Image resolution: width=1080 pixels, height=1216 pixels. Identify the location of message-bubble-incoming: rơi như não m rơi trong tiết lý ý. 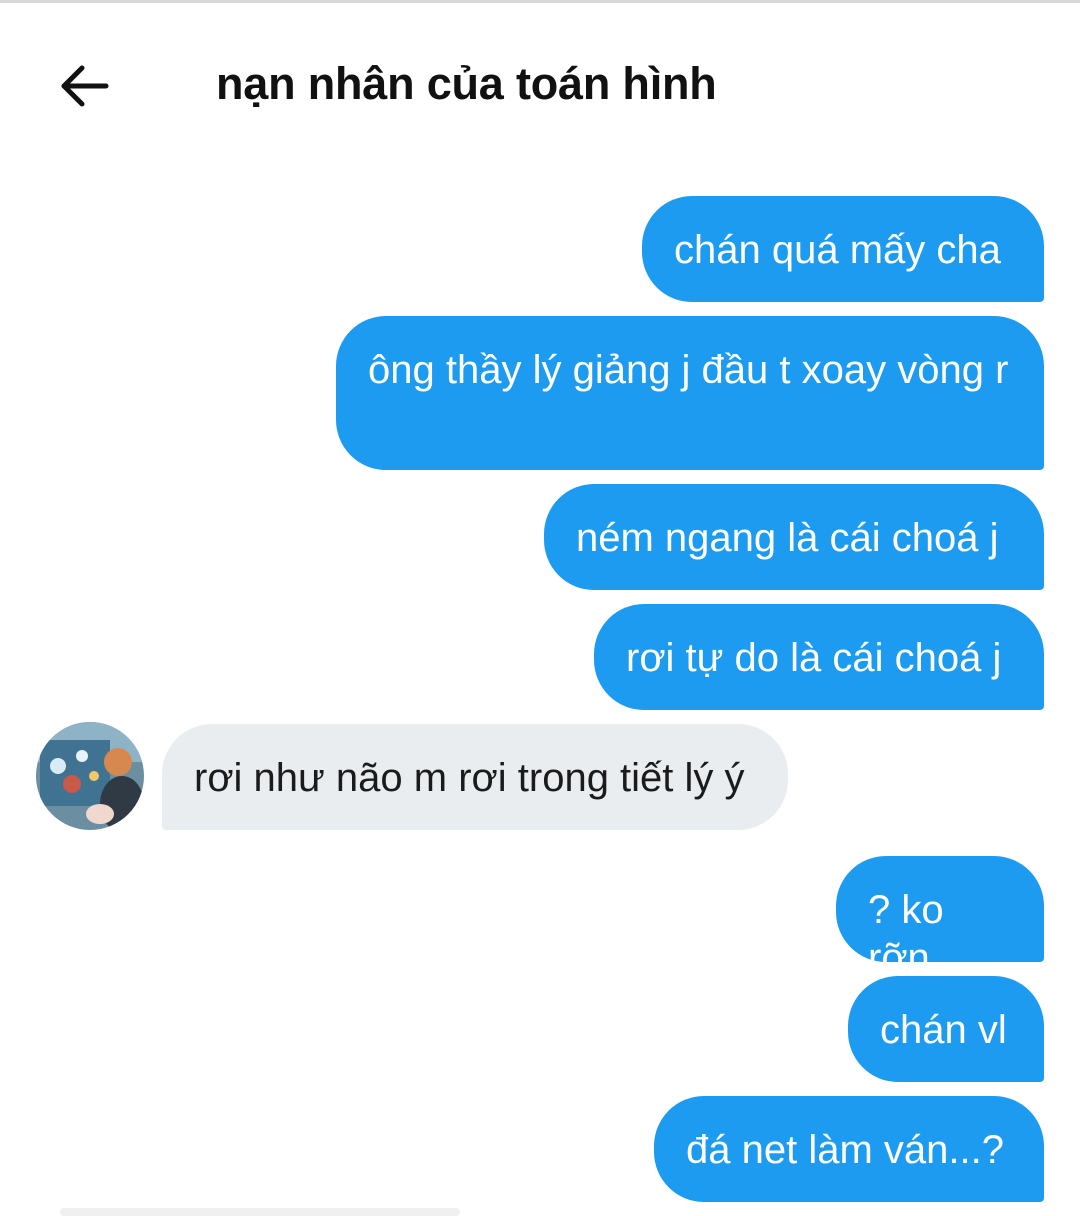
(475, 777).